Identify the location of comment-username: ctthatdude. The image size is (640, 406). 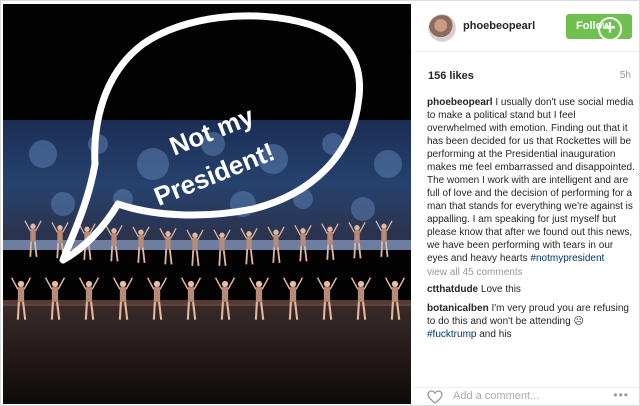
(452, 289).